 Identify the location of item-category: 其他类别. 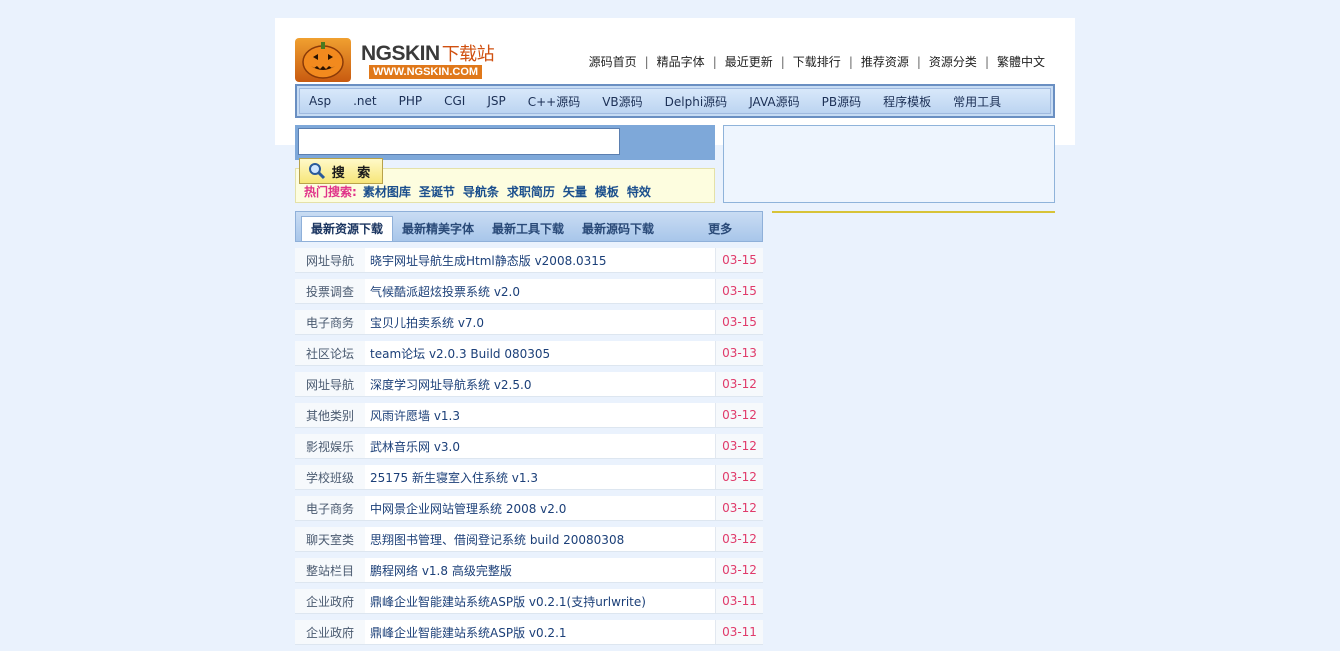
(330, 415).